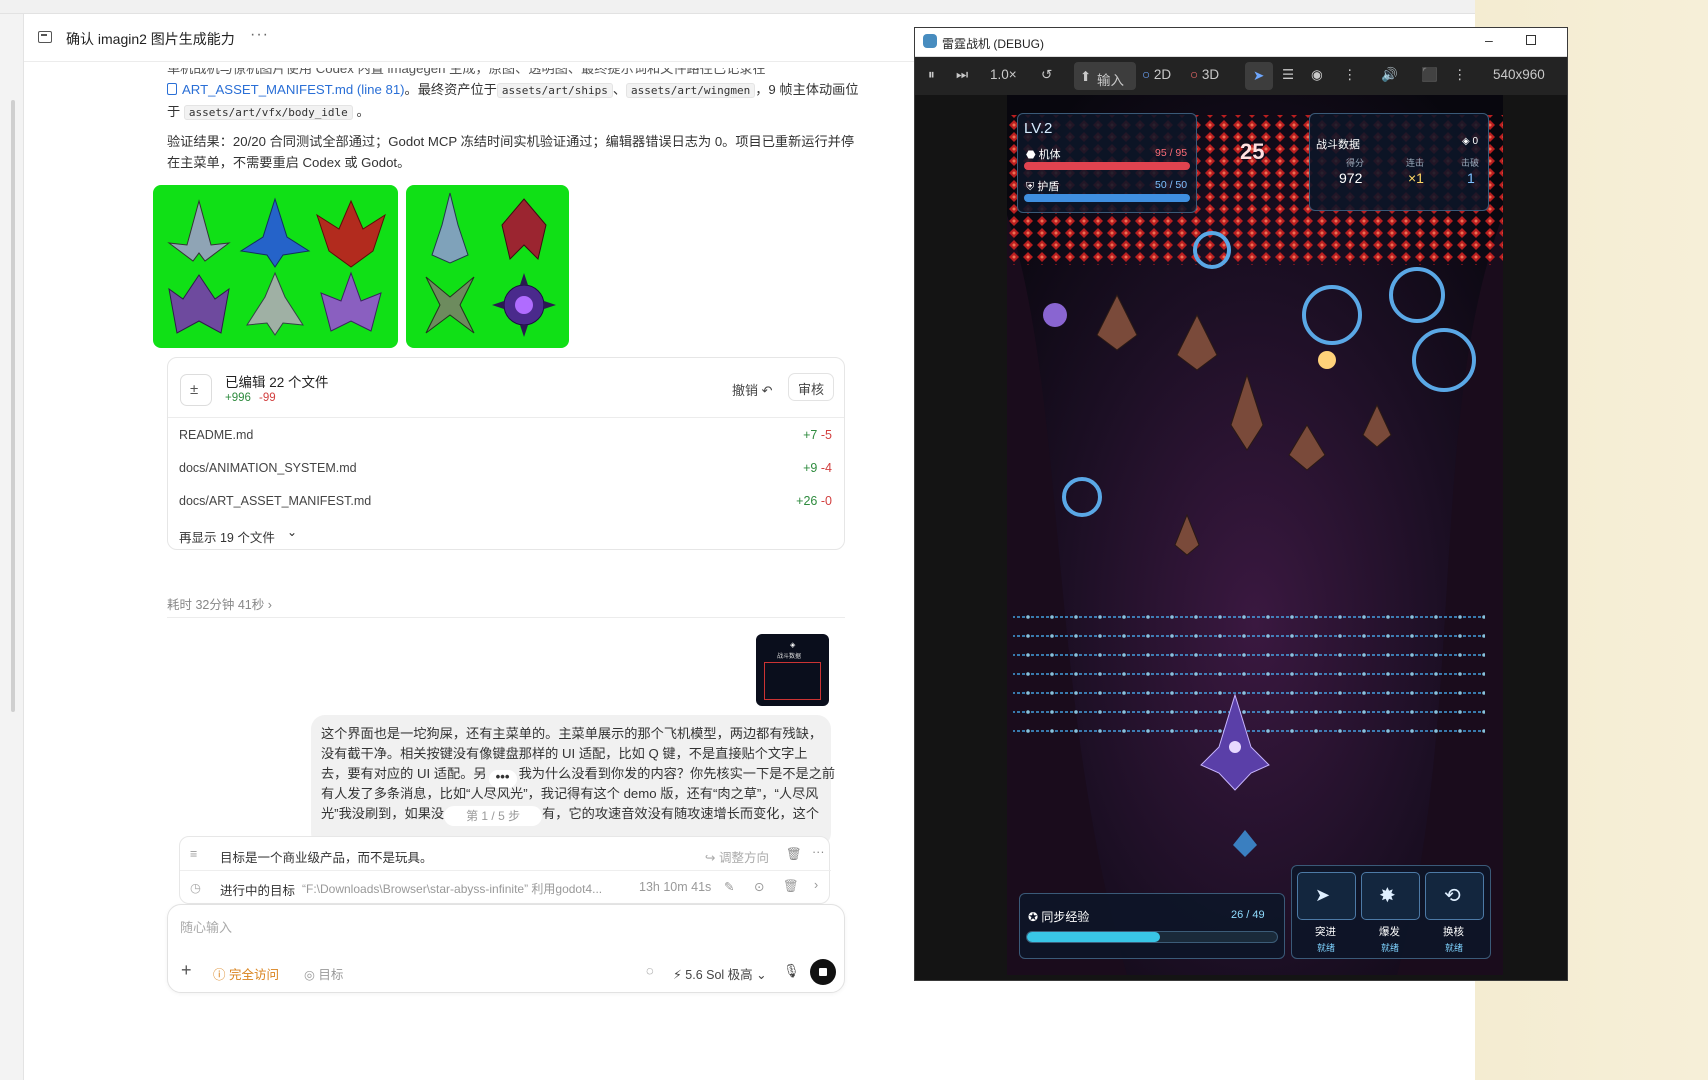  I want to click on microphone-icon: 🎙, so click(791, 971).